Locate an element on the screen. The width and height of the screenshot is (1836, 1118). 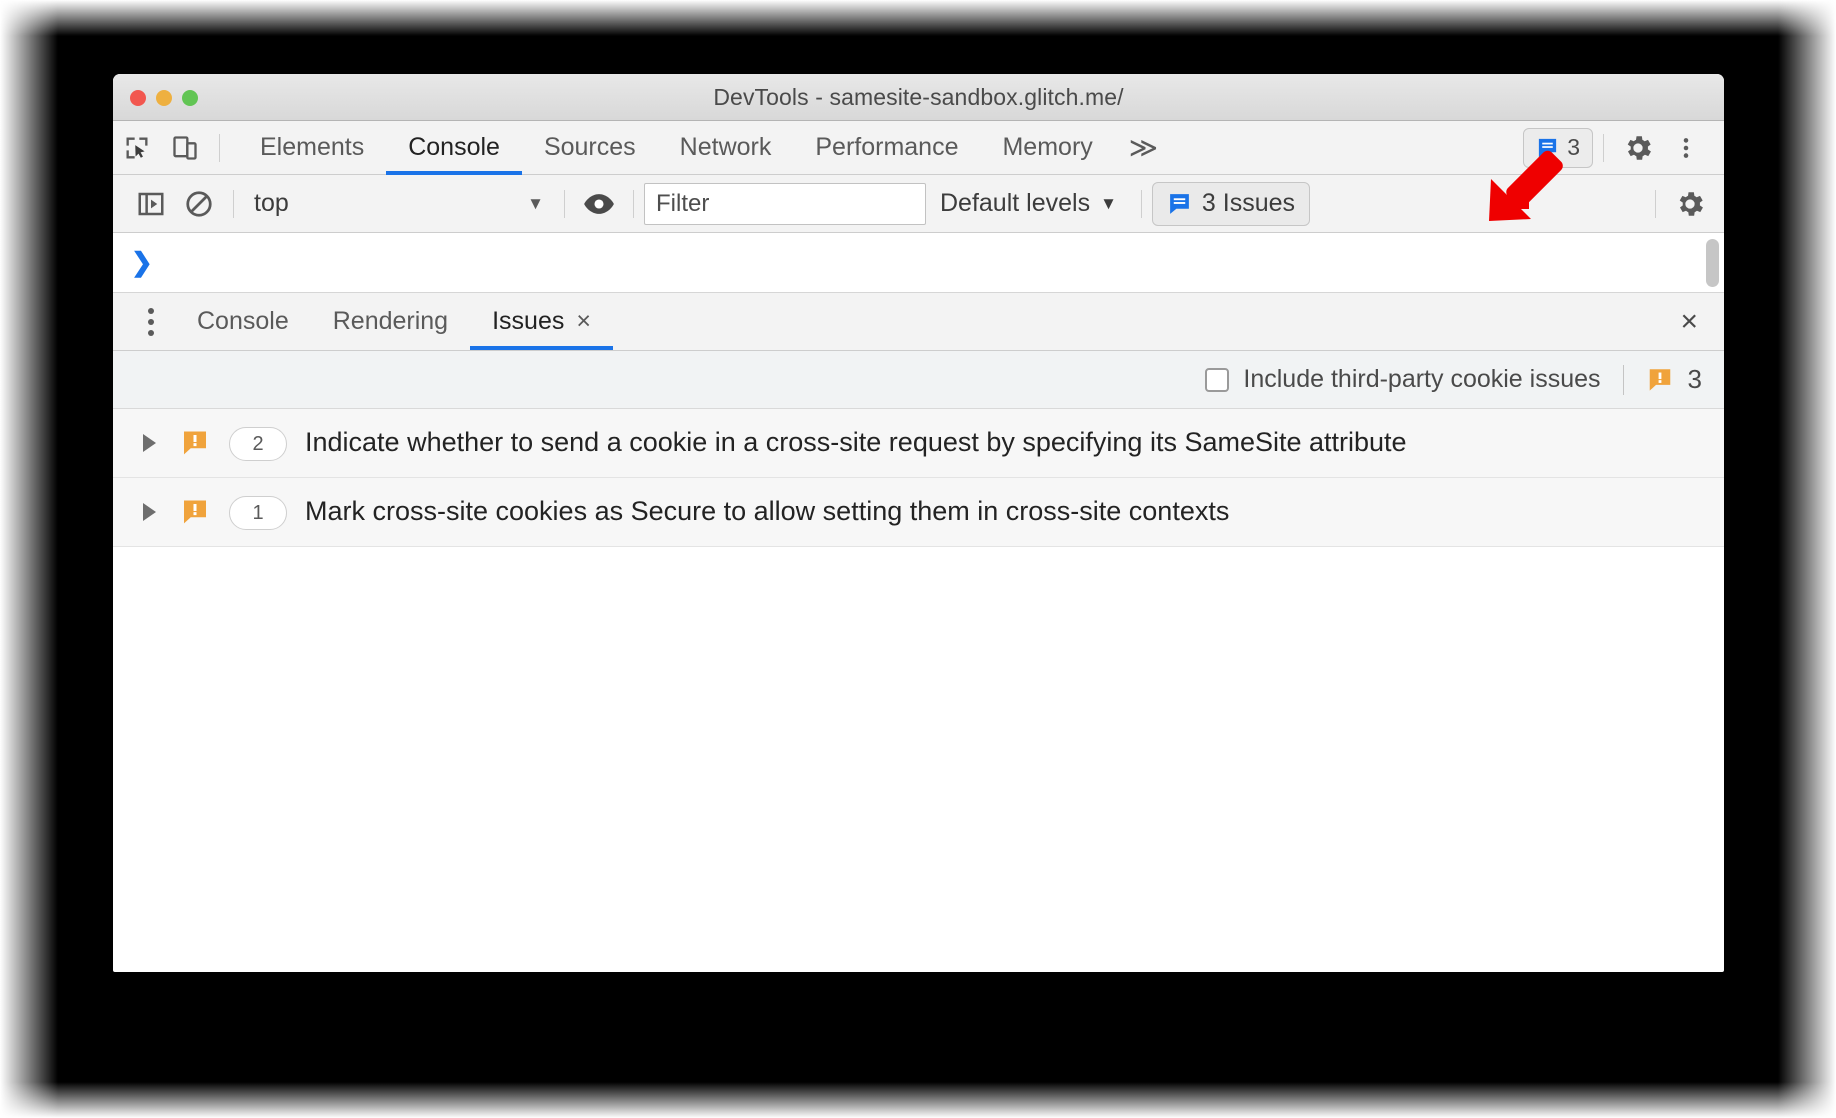
console-message-area: ❯ is located at coordinates (918, 263).